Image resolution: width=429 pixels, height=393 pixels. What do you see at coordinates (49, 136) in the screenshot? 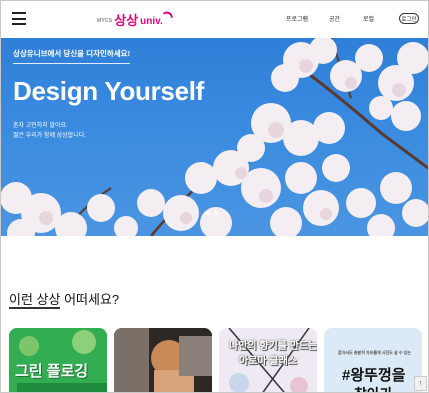
I see `hero-desc-line-2: 젊은 우리가 함께 상상합니다.` at bounding box center [49, 136].